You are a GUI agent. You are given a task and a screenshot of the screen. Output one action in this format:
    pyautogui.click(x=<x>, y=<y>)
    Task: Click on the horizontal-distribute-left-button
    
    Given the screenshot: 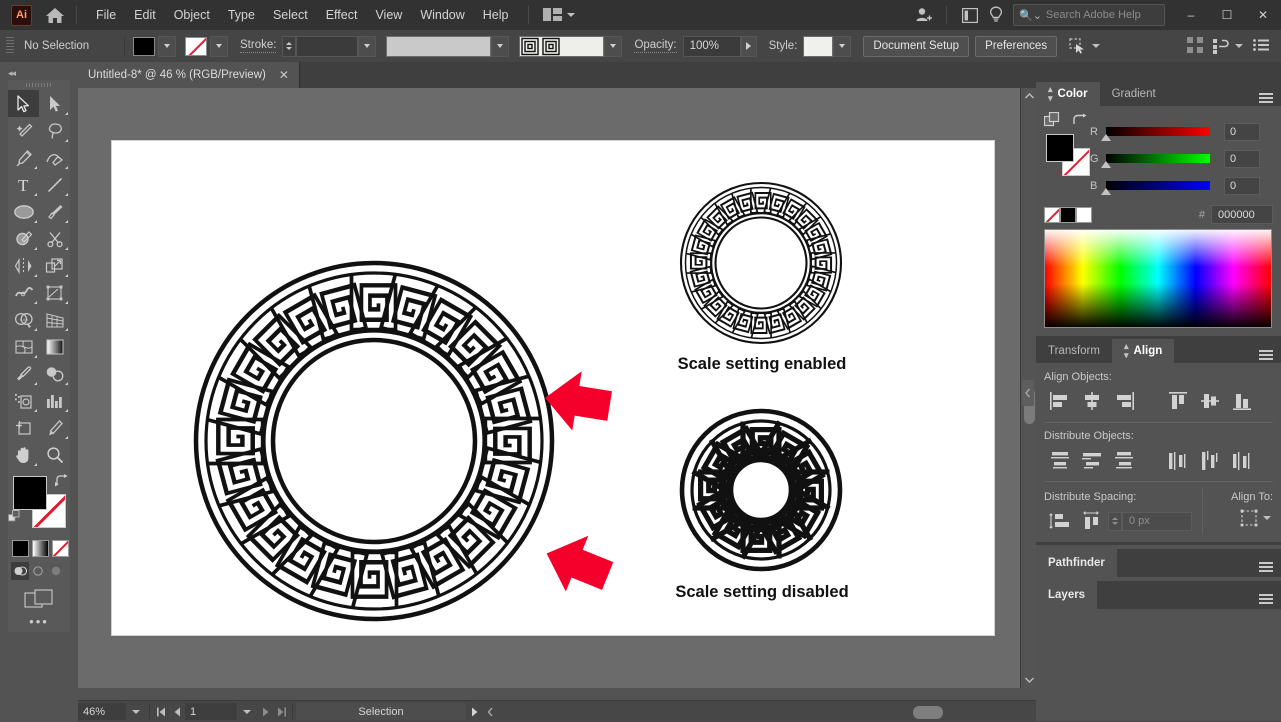 What is the action you would take?
    pyautogui.click(x=1178, y=460)
    